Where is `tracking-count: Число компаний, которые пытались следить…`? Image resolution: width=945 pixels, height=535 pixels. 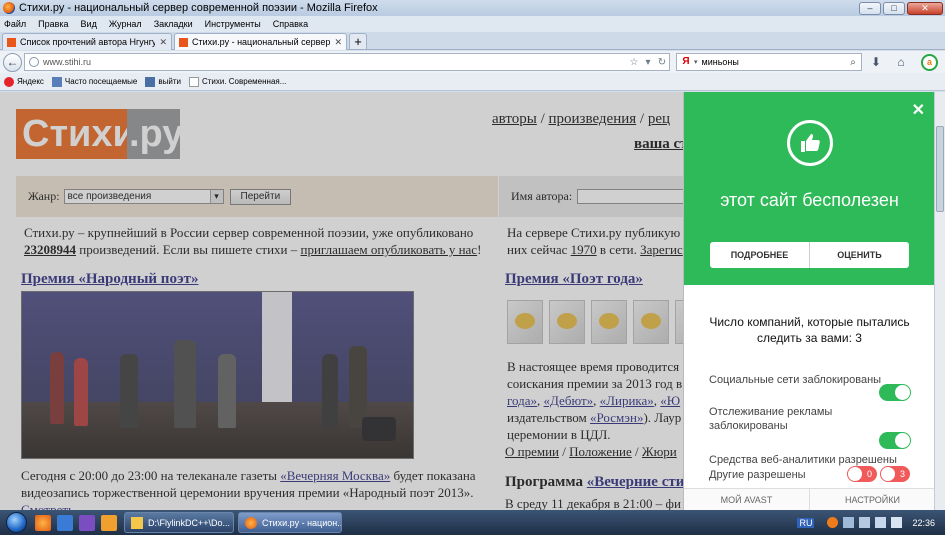 tracking-count: Число компаний, которые пытались следить… is located at coordinates (809, 330).